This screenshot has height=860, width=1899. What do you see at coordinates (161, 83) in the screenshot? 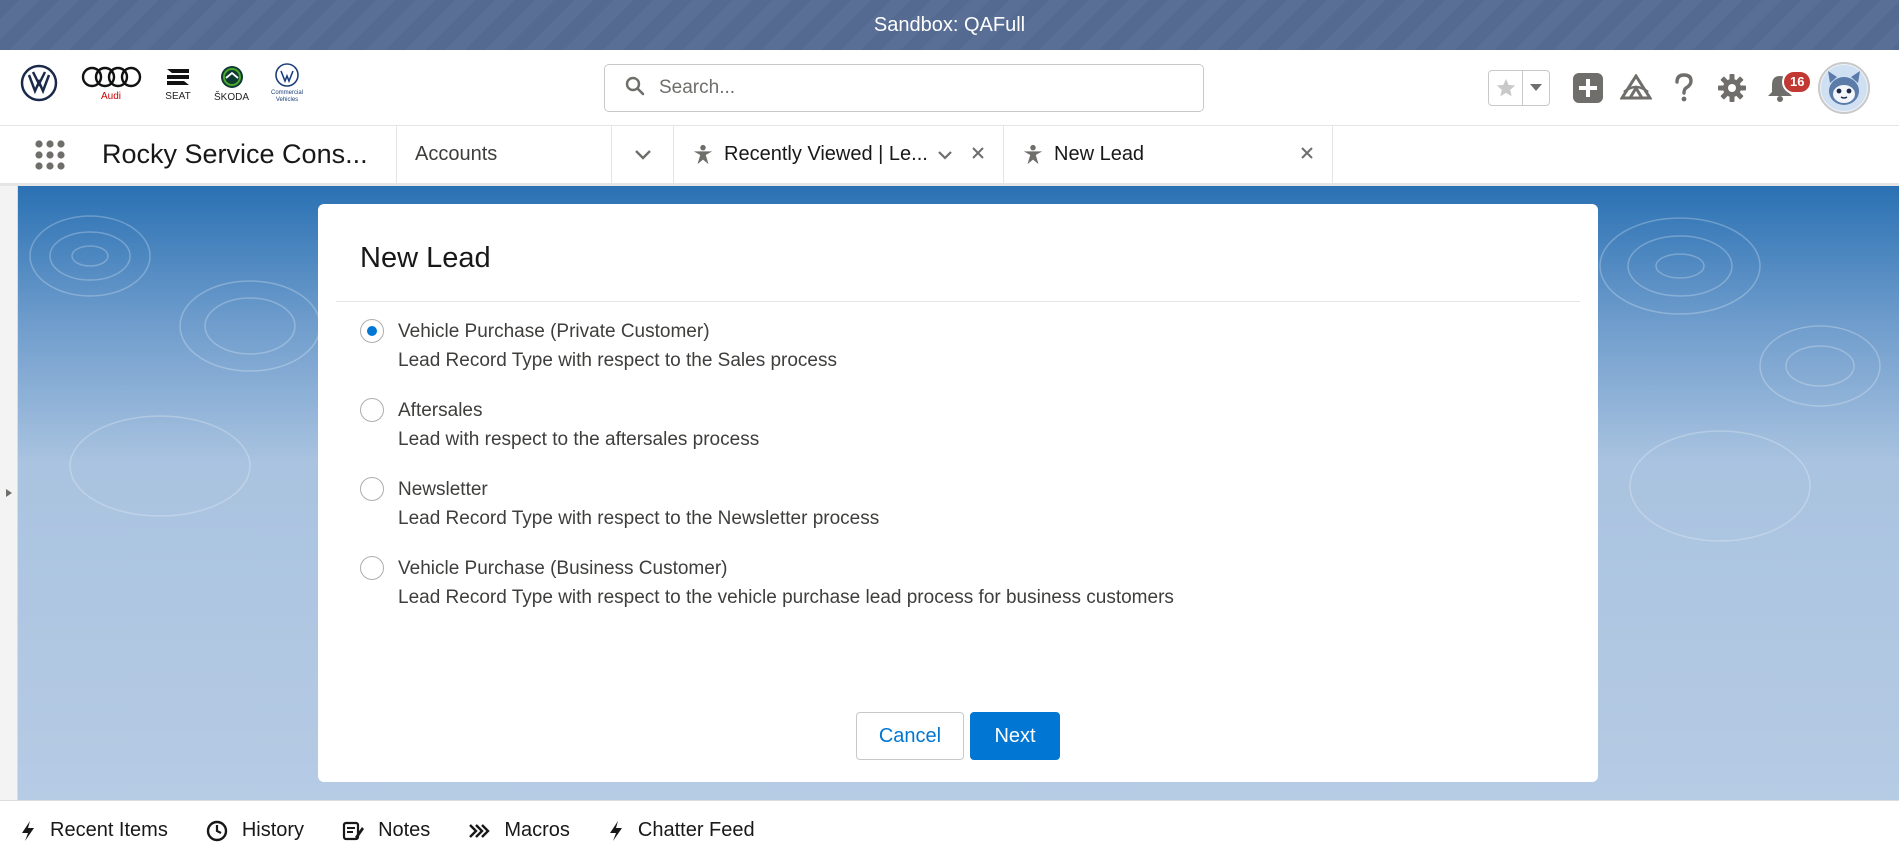
I see `brand-logos: Audi SEAT ŠKODA Commercial Vehicles` at bounding box center [161, 83].